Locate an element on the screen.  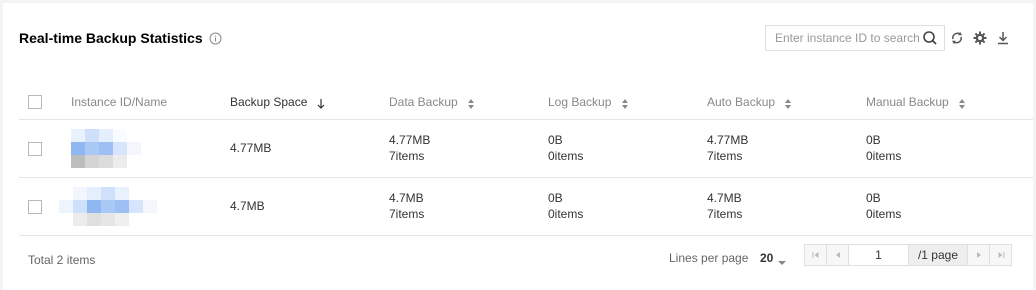
auto-backup-size: 4.7MB is located at coordinates (724, 198).